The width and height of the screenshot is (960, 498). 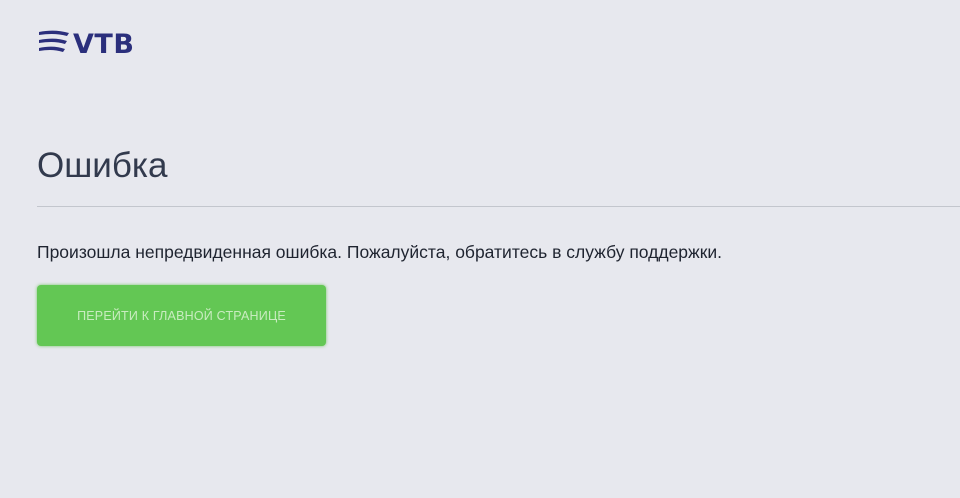 I want to click on vtb-logo: VTB, so click(x=85, y=42).